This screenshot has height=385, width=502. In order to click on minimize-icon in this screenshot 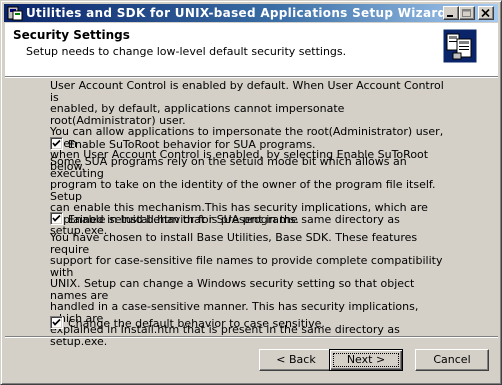, I will do `click(450, 16)`.